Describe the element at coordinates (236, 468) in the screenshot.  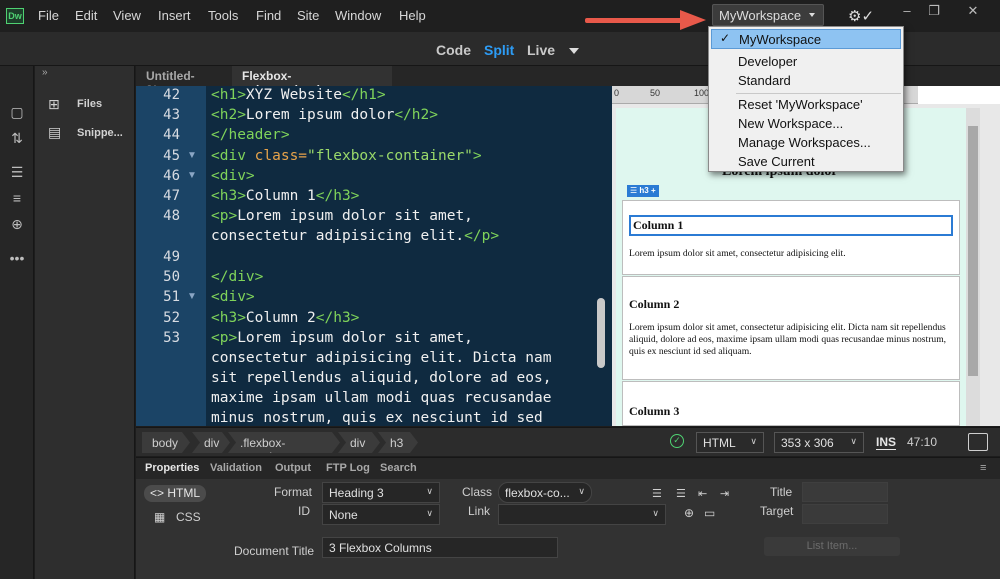
I see `tab-validation: Validation` at that location.